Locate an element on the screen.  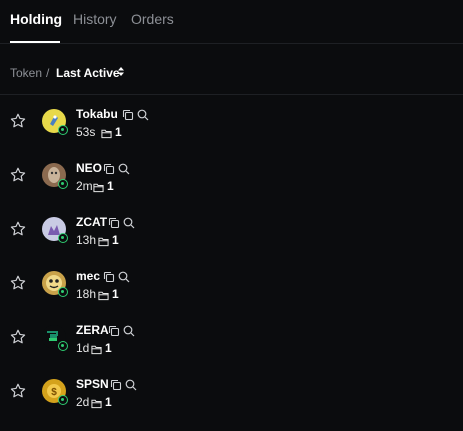
sort-last-active: Last Active is located at coordinates (88, 73).